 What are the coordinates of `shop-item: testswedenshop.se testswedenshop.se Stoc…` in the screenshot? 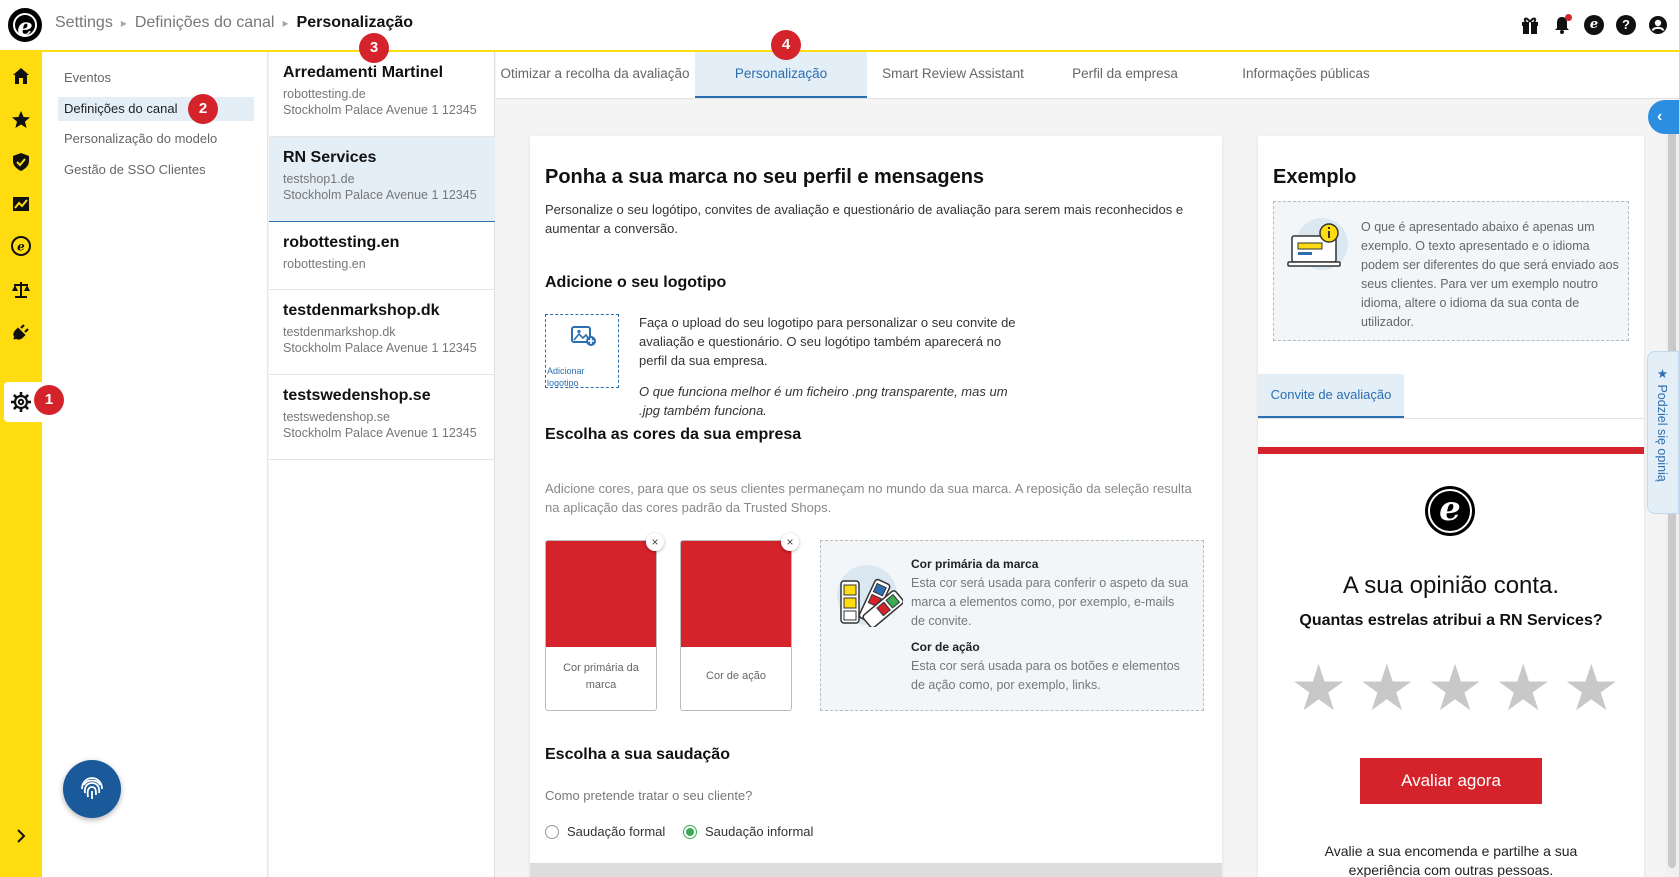 It's located at (382, 417).